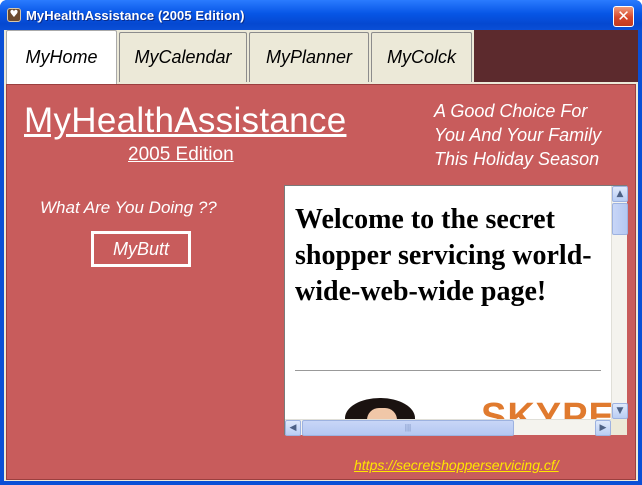 The height and width of the screenshot is (485, 642). Describe the element at coordinates (556, 56) in the screenshot. I see `tab-strip-filler` at that location.